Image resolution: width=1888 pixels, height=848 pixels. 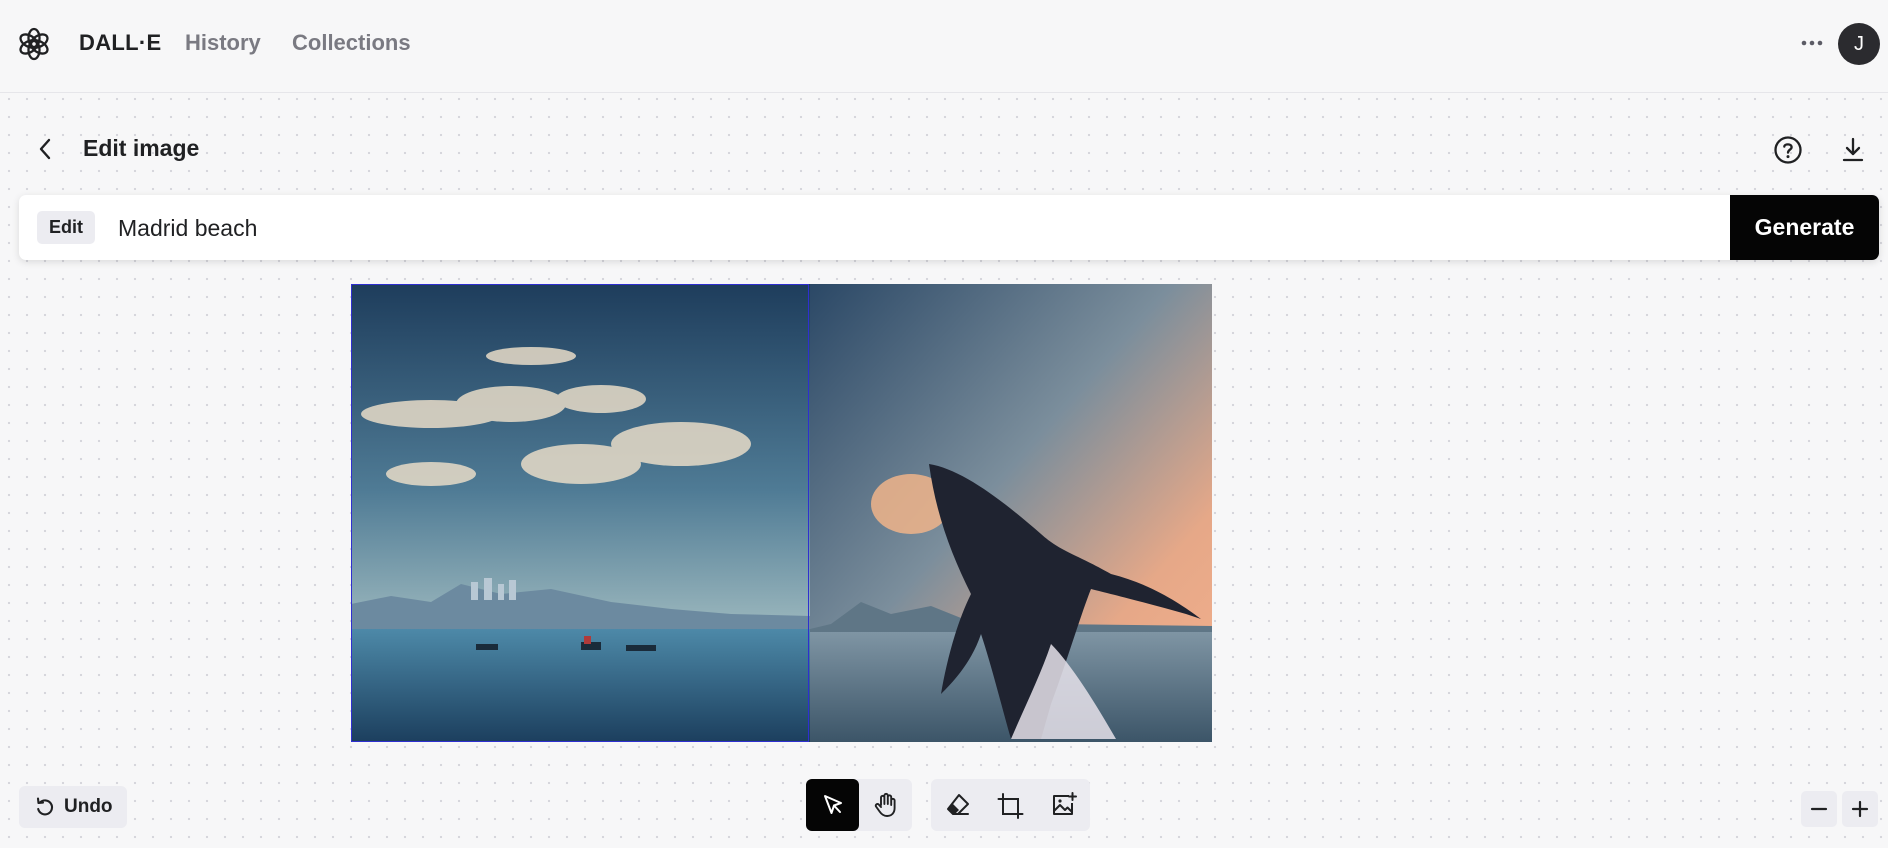 I want to click on minus-icon, so click(x=1819, y=809).